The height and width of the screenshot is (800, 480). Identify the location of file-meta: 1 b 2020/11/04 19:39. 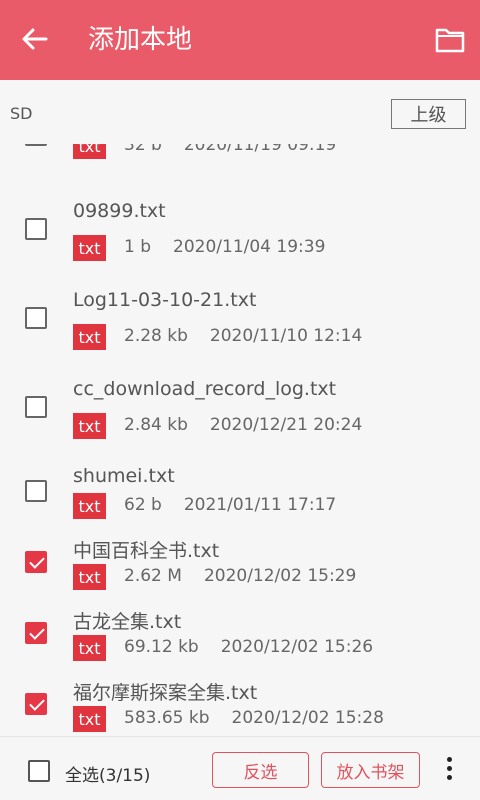
(224, 247).